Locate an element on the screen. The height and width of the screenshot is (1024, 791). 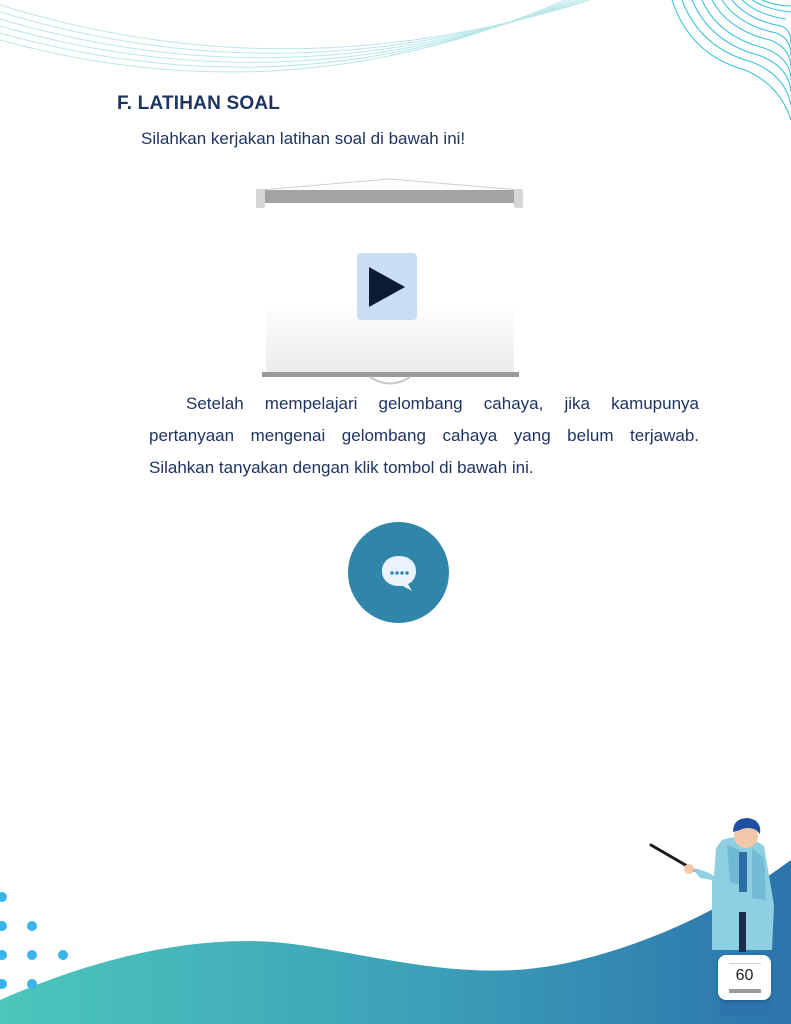
page-divider-bottom is located at coordinates (745, 991).